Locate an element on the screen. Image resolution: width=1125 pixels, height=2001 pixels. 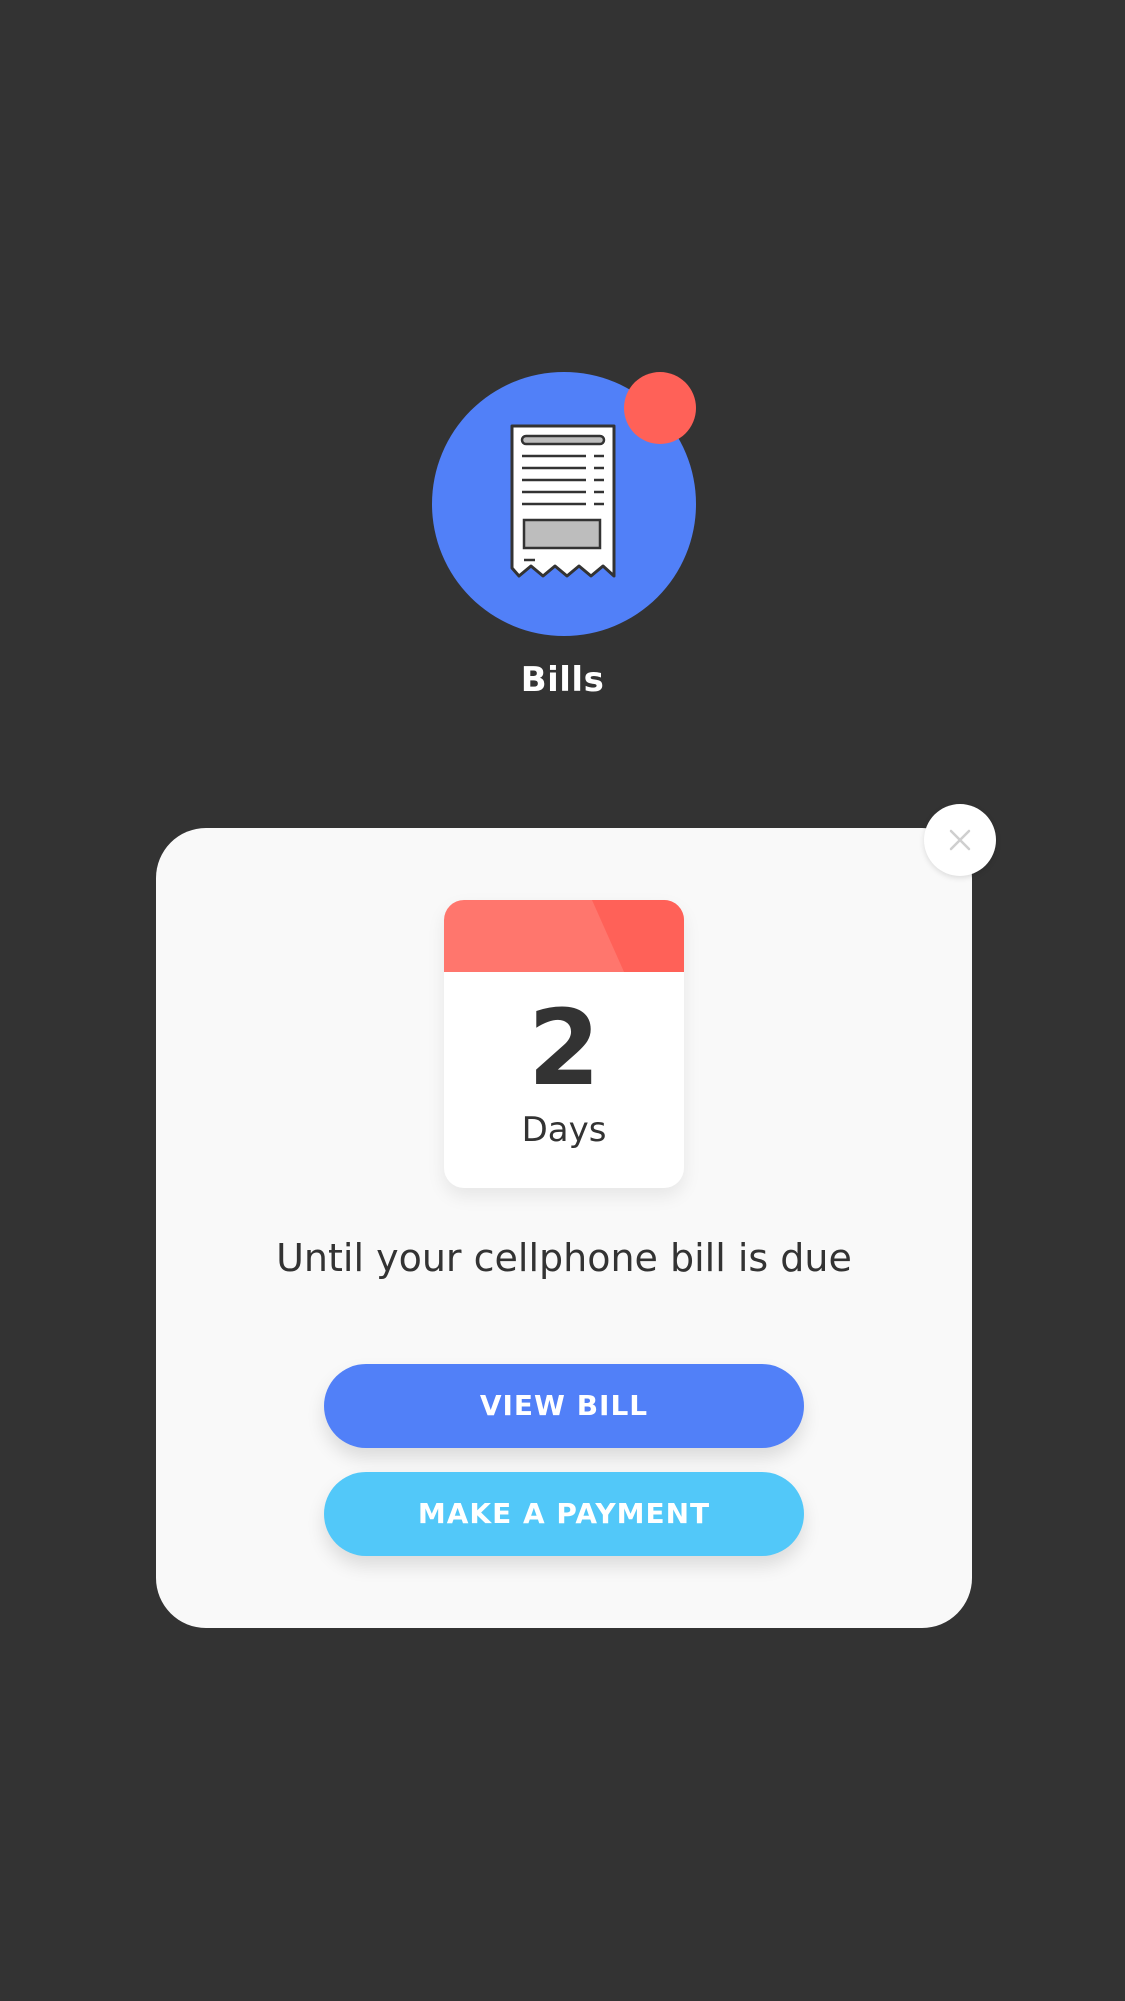
view-bill-button: VIEW BILL is located at coordinates (564, 1406).